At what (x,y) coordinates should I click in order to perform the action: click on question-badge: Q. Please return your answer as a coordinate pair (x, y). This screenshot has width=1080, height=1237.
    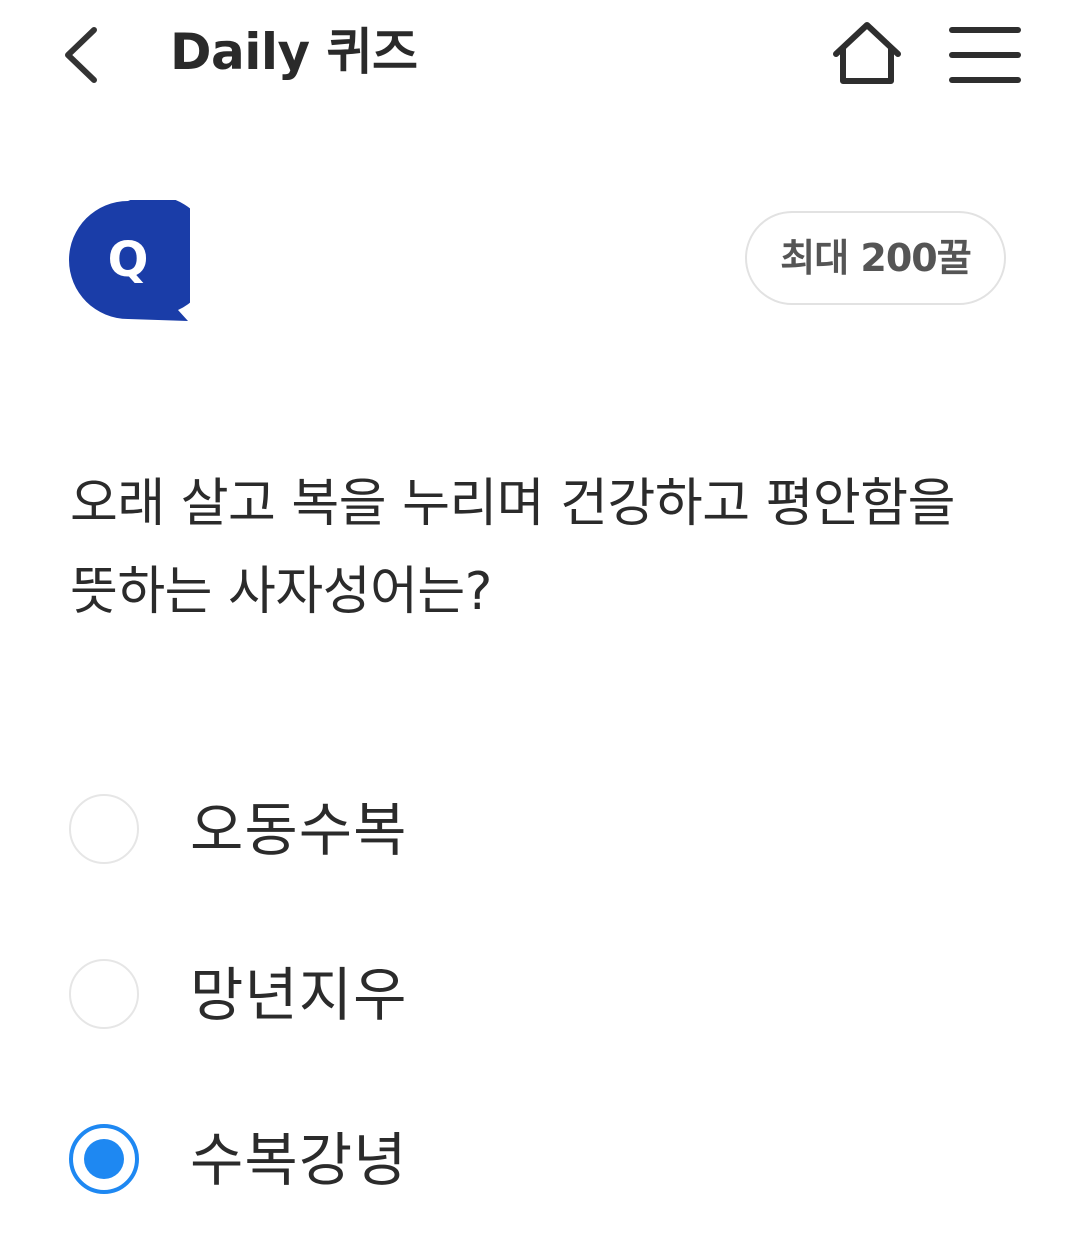
    Looking at the image, I should click on (140, 258).